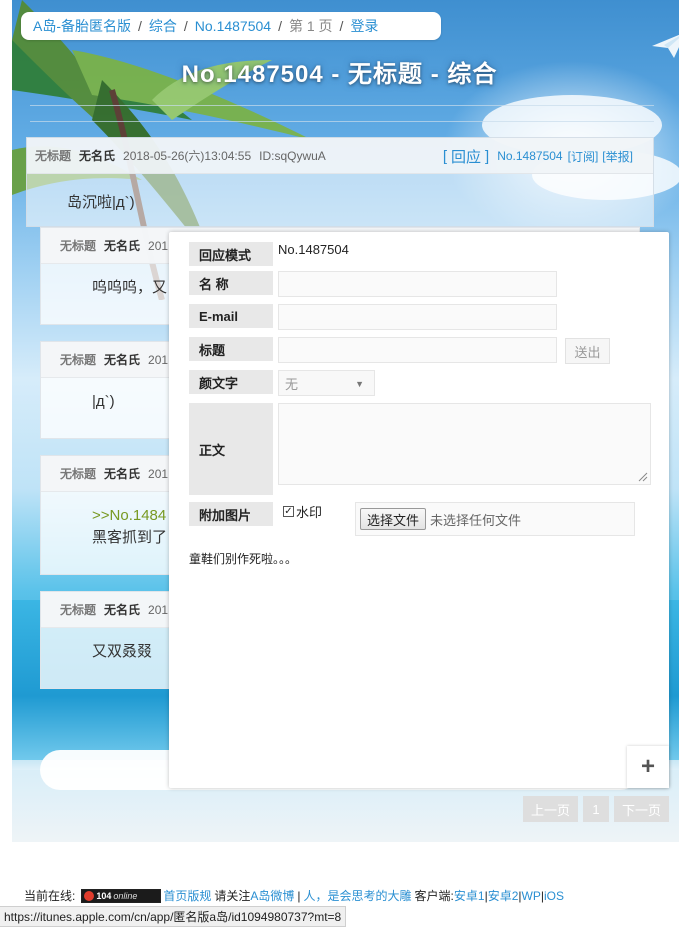 This screenshot has width=679, height=927. What do you see at coordinates (476, 520) in the screenshot?
I see `no-file-text: 未选择任何文件` at bounding box center [476, 520].